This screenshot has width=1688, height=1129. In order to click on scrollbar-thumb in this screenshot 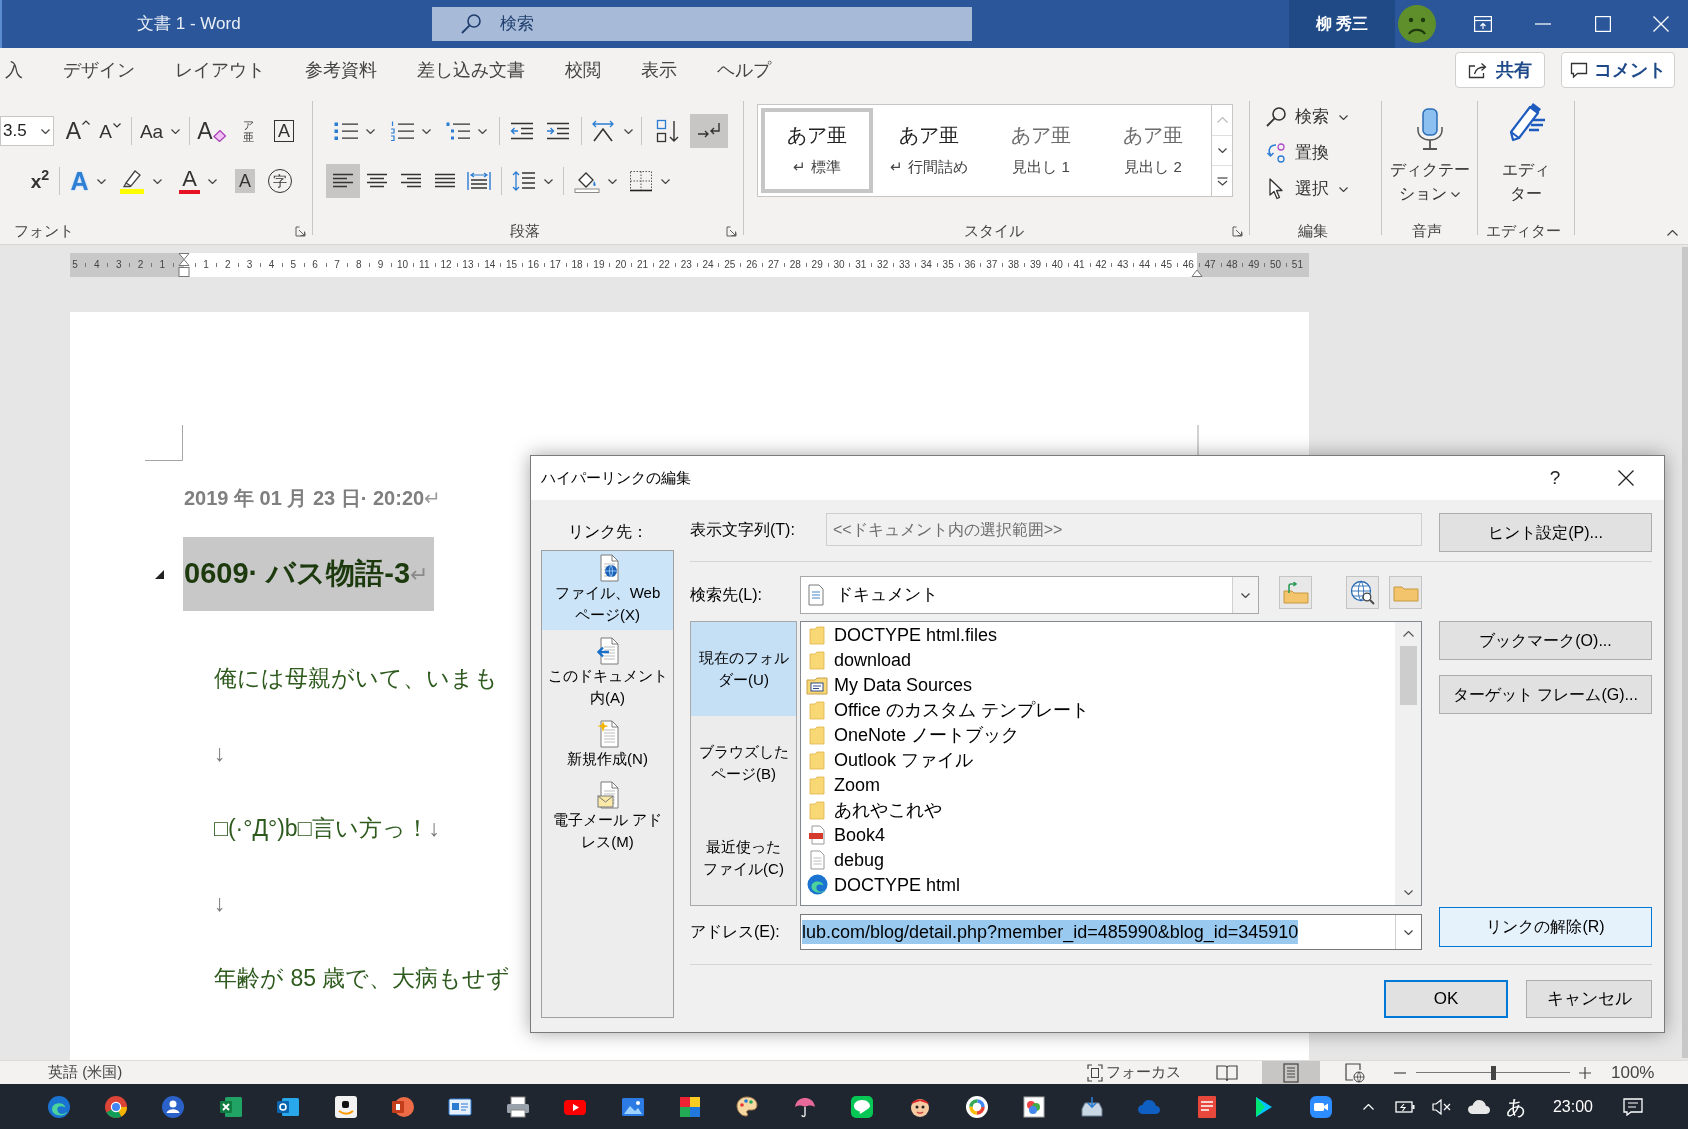, I will do `click(1408, 675)`.